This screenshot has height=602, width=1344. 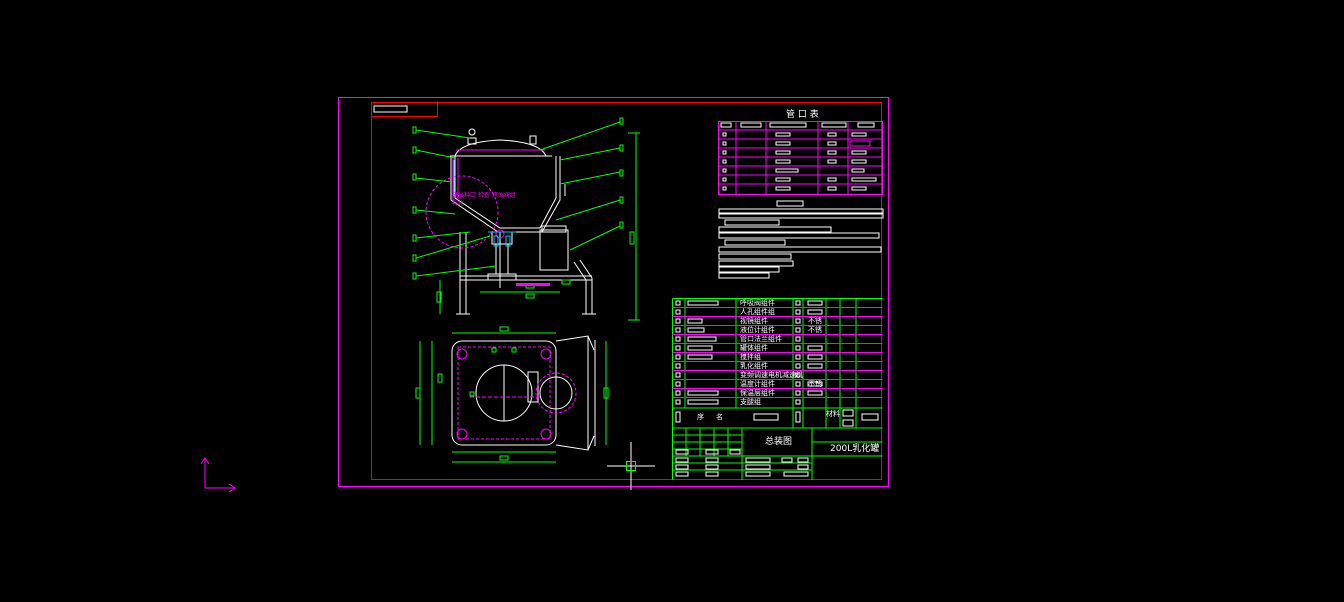 I want to click on parts-list-item-name: 保温层组件, so click(x=757, y=393).